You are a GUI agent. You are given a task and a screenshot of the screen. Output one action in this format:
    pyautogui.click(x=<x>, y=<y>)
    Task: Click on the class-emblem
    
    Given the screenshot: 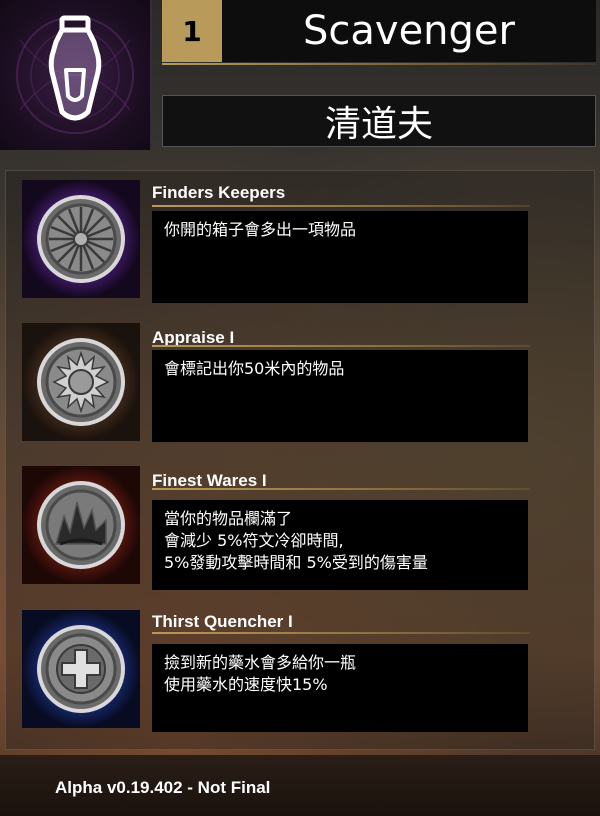 What is the action you would take?
    pyautogui.click(x=76, y=75)
    